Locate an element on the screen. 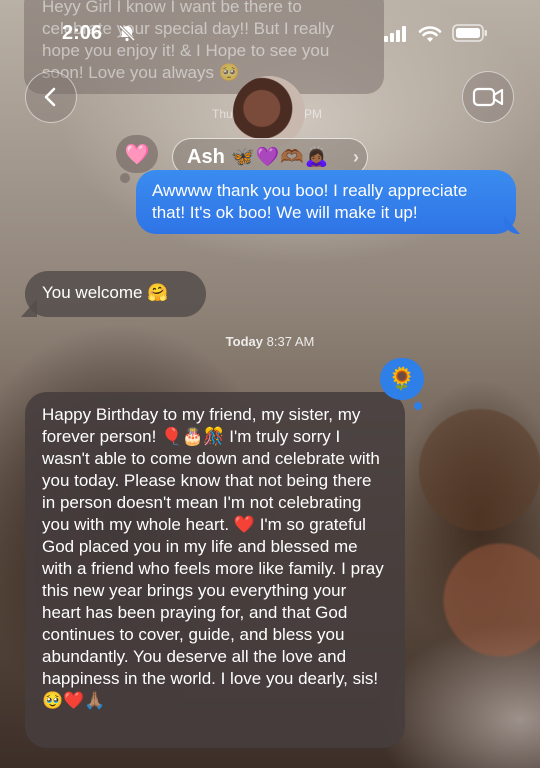  incoming-message-bubble: You welcome 🤗 is located at coordinates (115, 294).